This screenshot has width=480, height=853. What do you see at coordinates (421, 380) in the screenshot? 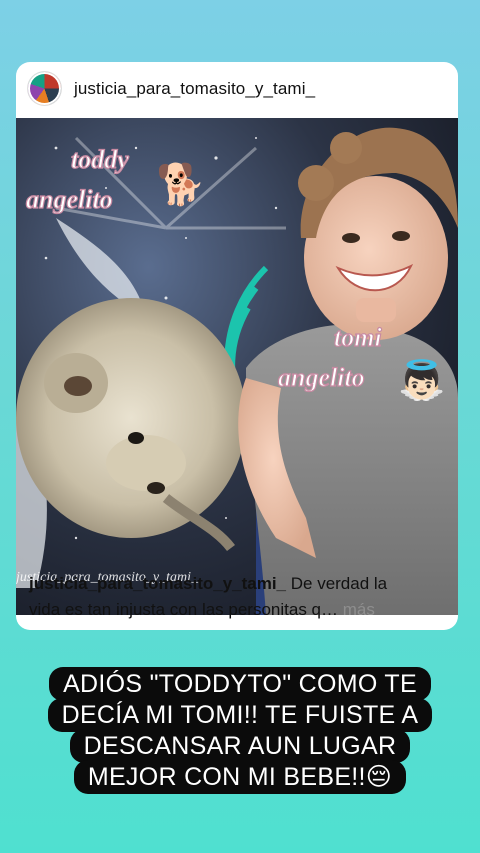
I see `angel-emoji: 👼🏻` at bounding box center [421, 380].